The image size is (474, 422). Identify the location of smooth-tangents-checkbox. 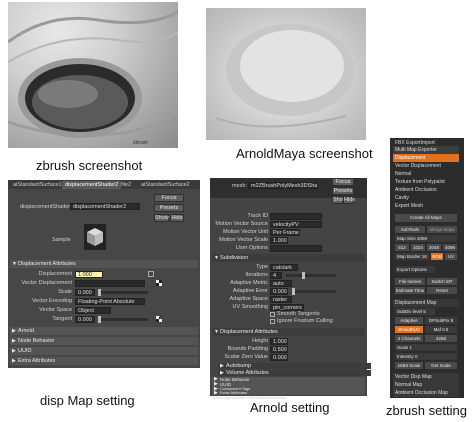
(272, 314).